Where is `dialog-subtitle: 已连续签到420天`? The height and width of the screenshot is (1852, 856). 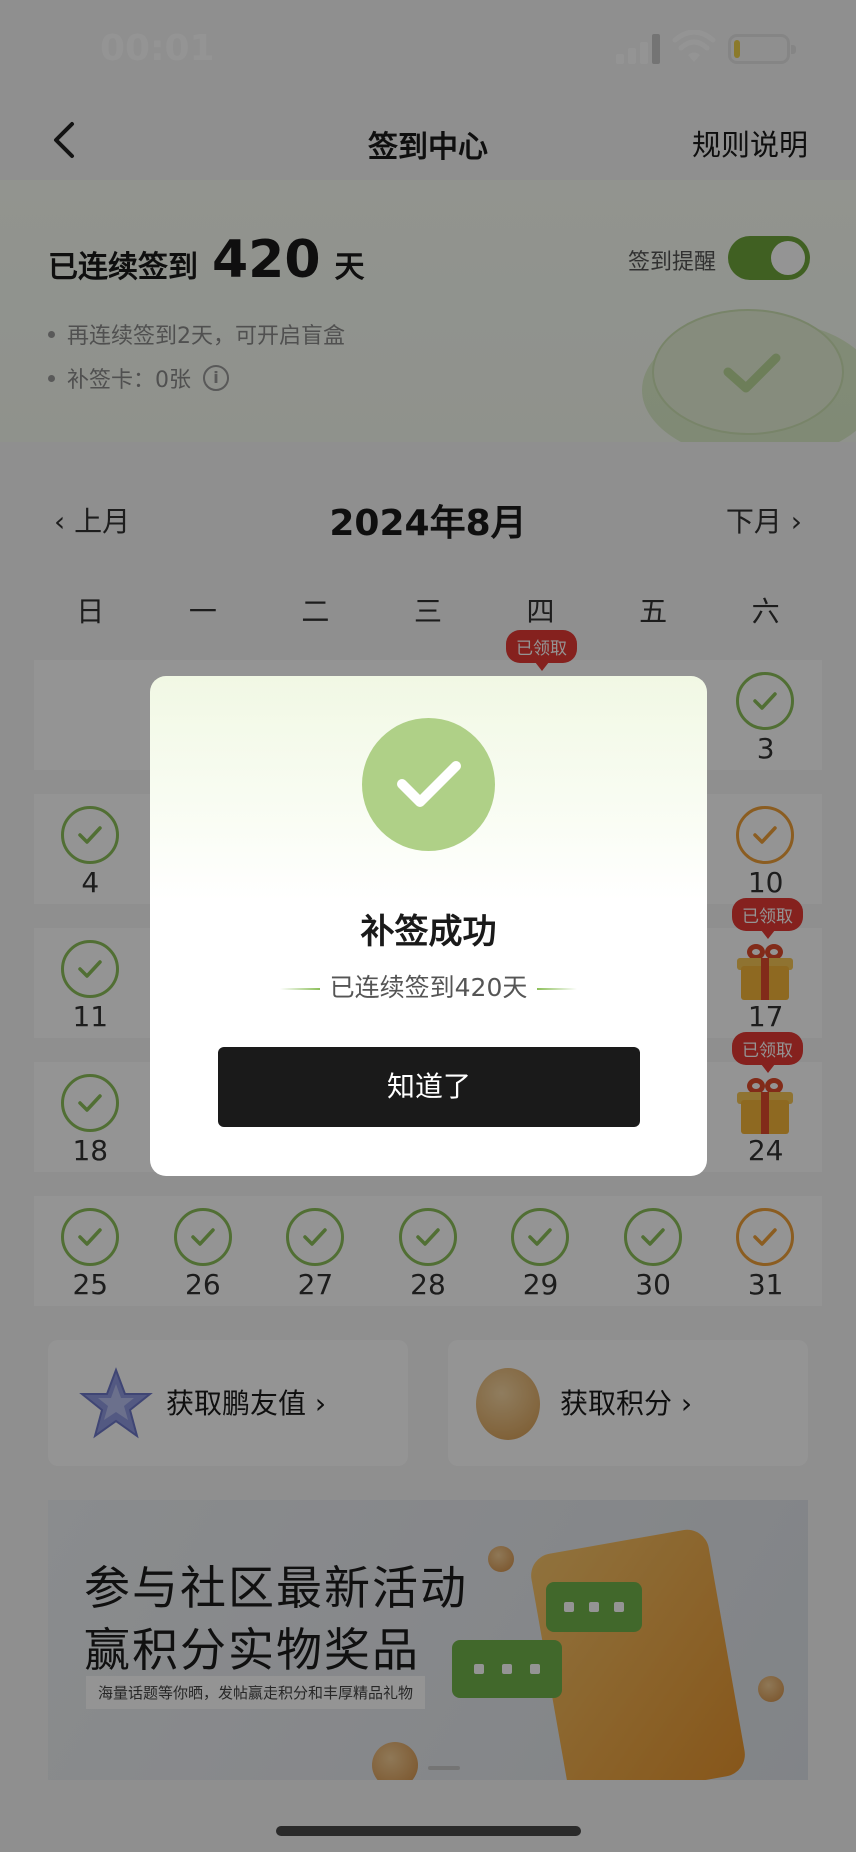
dialog-subtitle: 已连续签到420天 is located at coordinates (428, 987).